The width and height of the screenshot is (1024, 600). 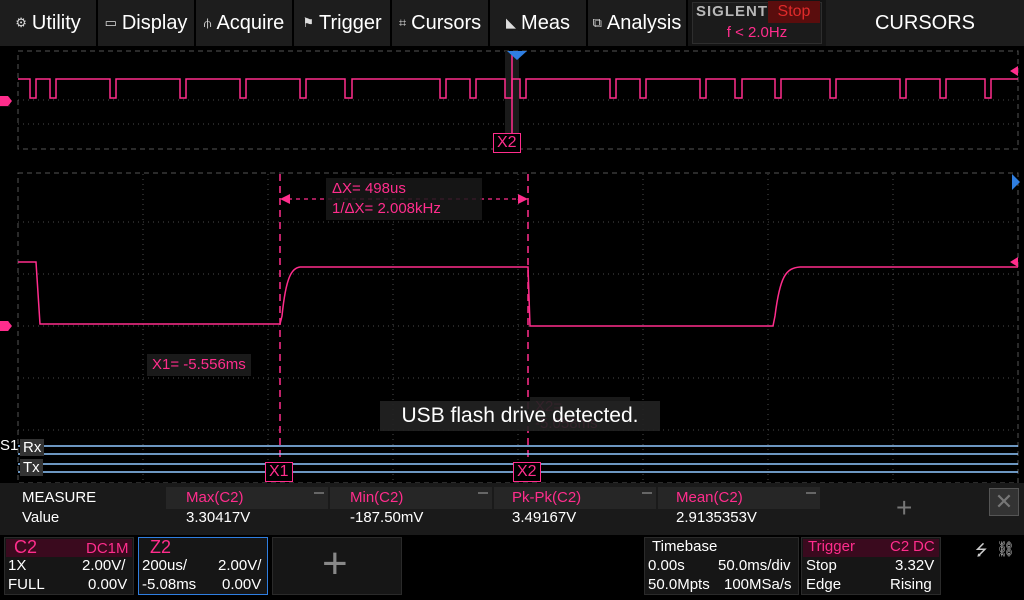 What do you see at coordinates (539, 23) in the screenshot?
I see `menu-meas: ◣ Meas` at bounding box center [539, 23].